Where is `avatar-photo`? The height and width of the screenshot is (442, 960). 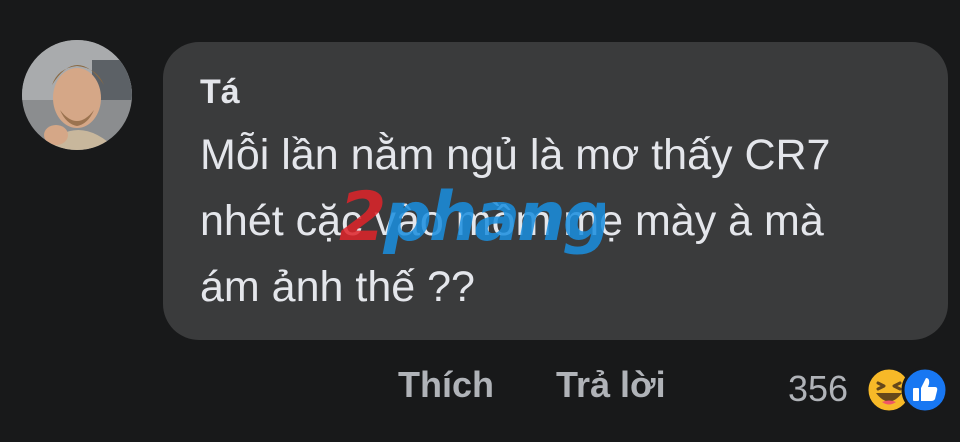
avatar-photo is located at coordinates (77, 95).